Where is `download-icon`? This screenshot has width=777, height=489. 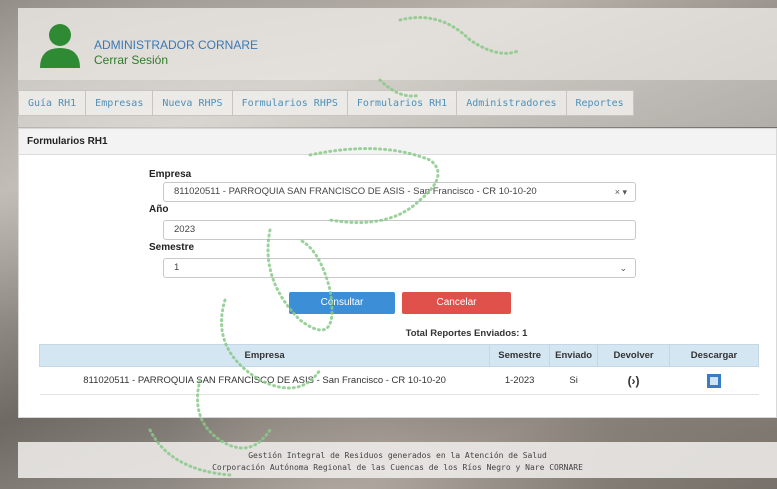 download-icon is located at coordinates (714, 380).